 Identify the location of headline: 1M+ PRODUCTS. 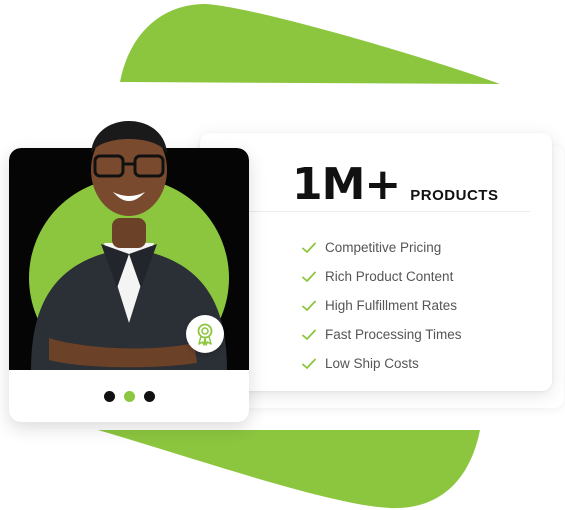
(395, 181).